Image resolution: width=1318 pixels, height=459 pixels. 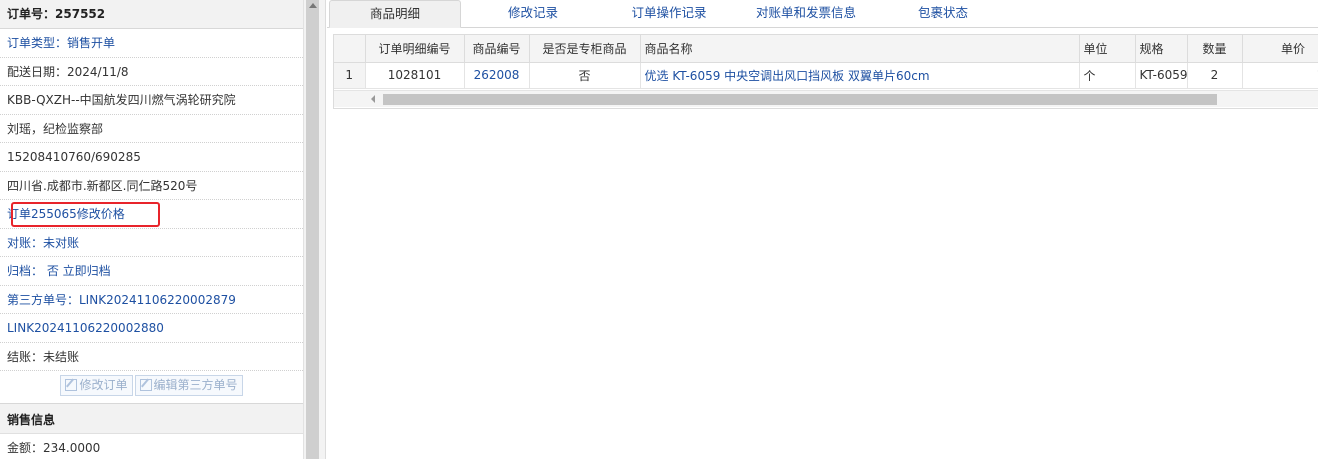 I want to click on cell-quantity: 2, so click(x=1215, y=75).